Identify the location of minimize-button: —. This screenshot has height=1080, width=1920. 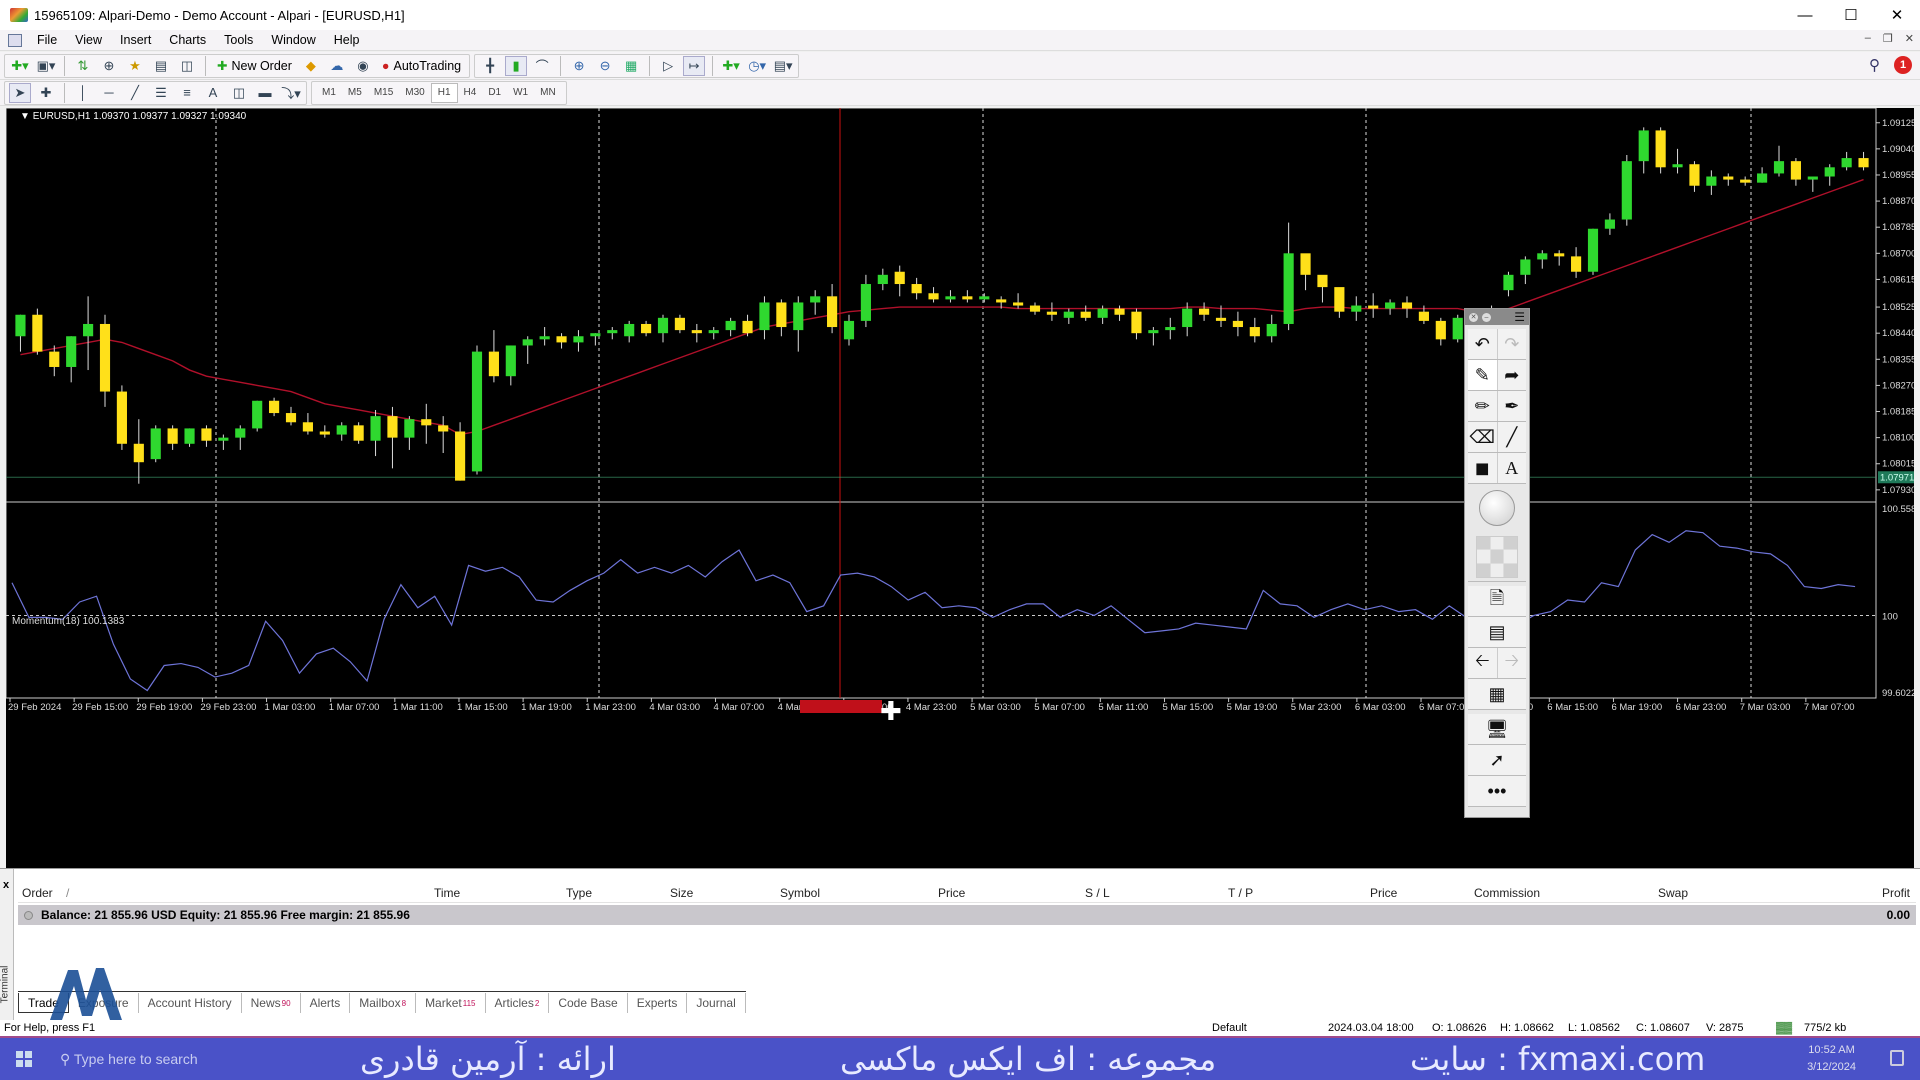
(1805, 15).